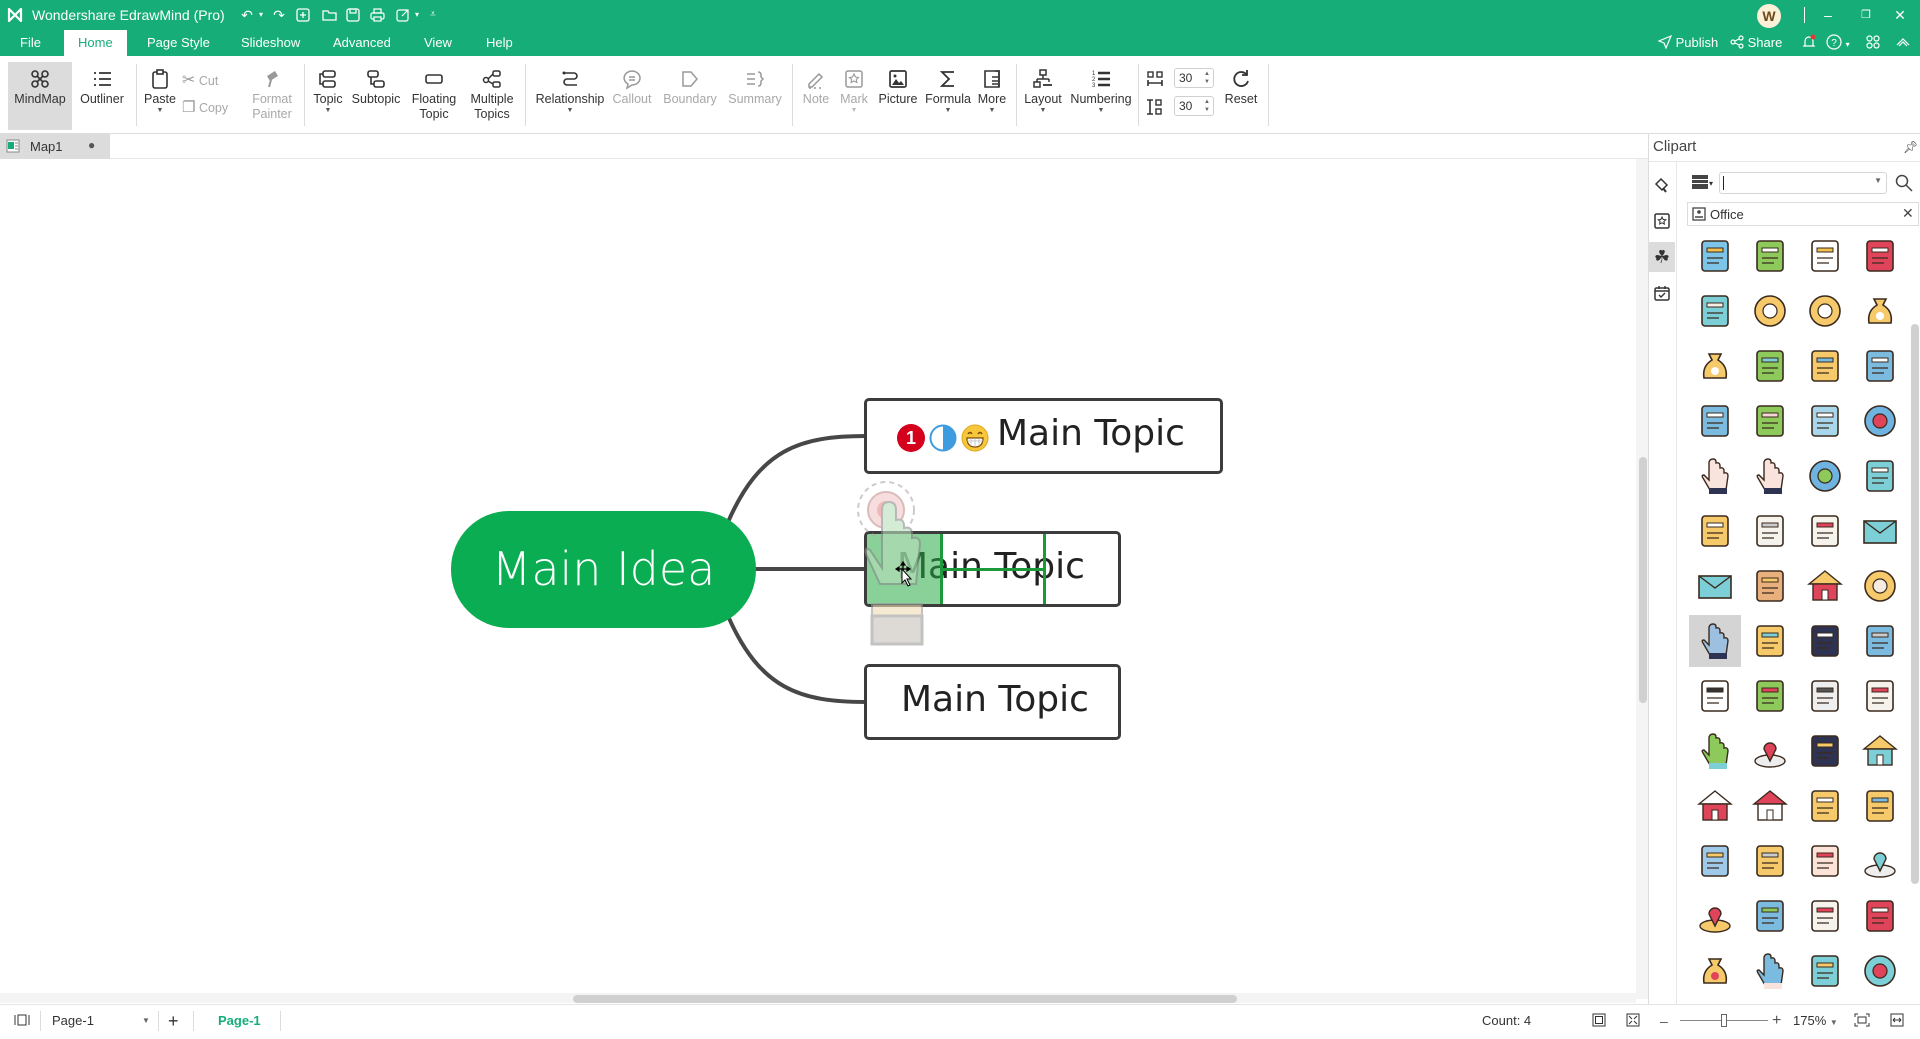 The height and width of the screenshot is (1039, 1920). Describe the element at coordinates (1880, 971) in the screenshot. I see `clipart-item-target` at that location.